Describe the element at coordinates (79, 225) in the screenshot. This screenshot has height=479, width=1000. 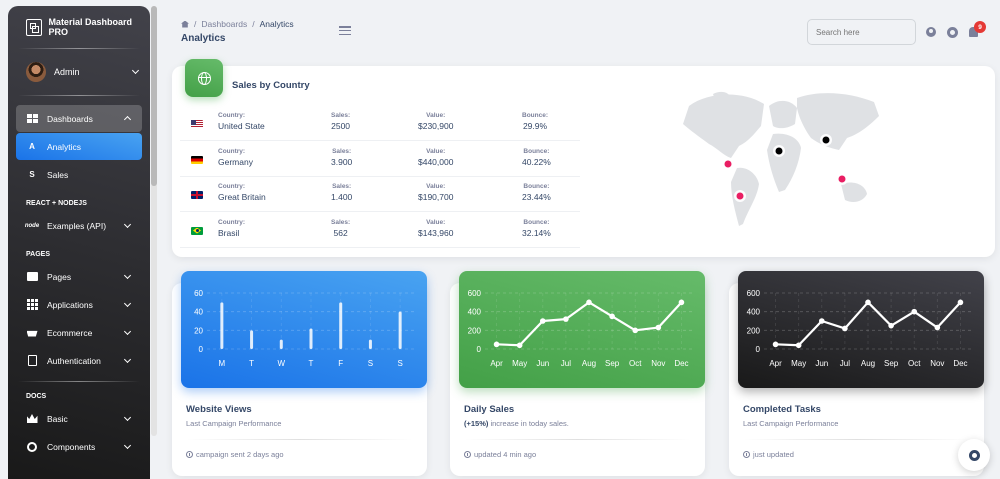
I see `sidebar-item-examples: node Examples (API)` at that location.